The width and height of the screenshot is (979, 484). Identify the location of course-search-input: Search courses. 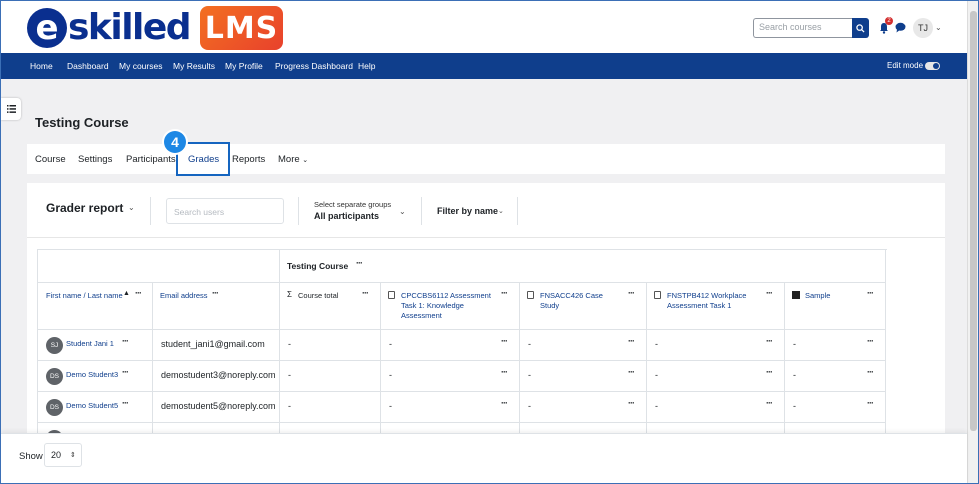
(803, 28).